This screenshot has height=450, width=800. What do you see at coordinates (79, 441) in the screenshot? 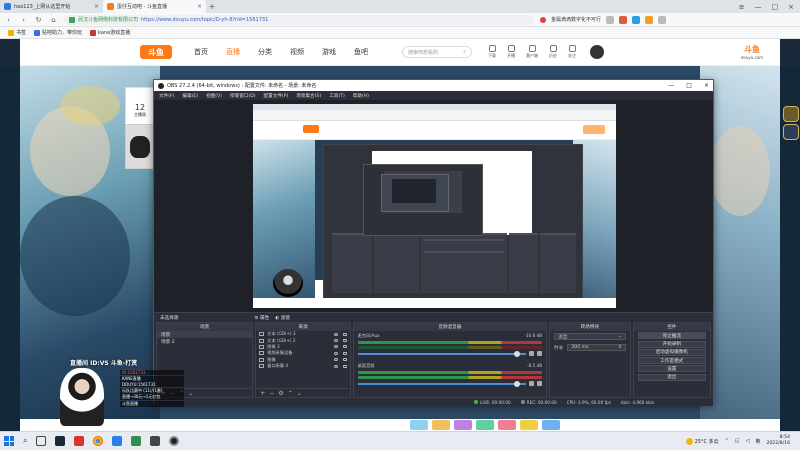
I see `netease-icon` at bounding box center [79, 441].